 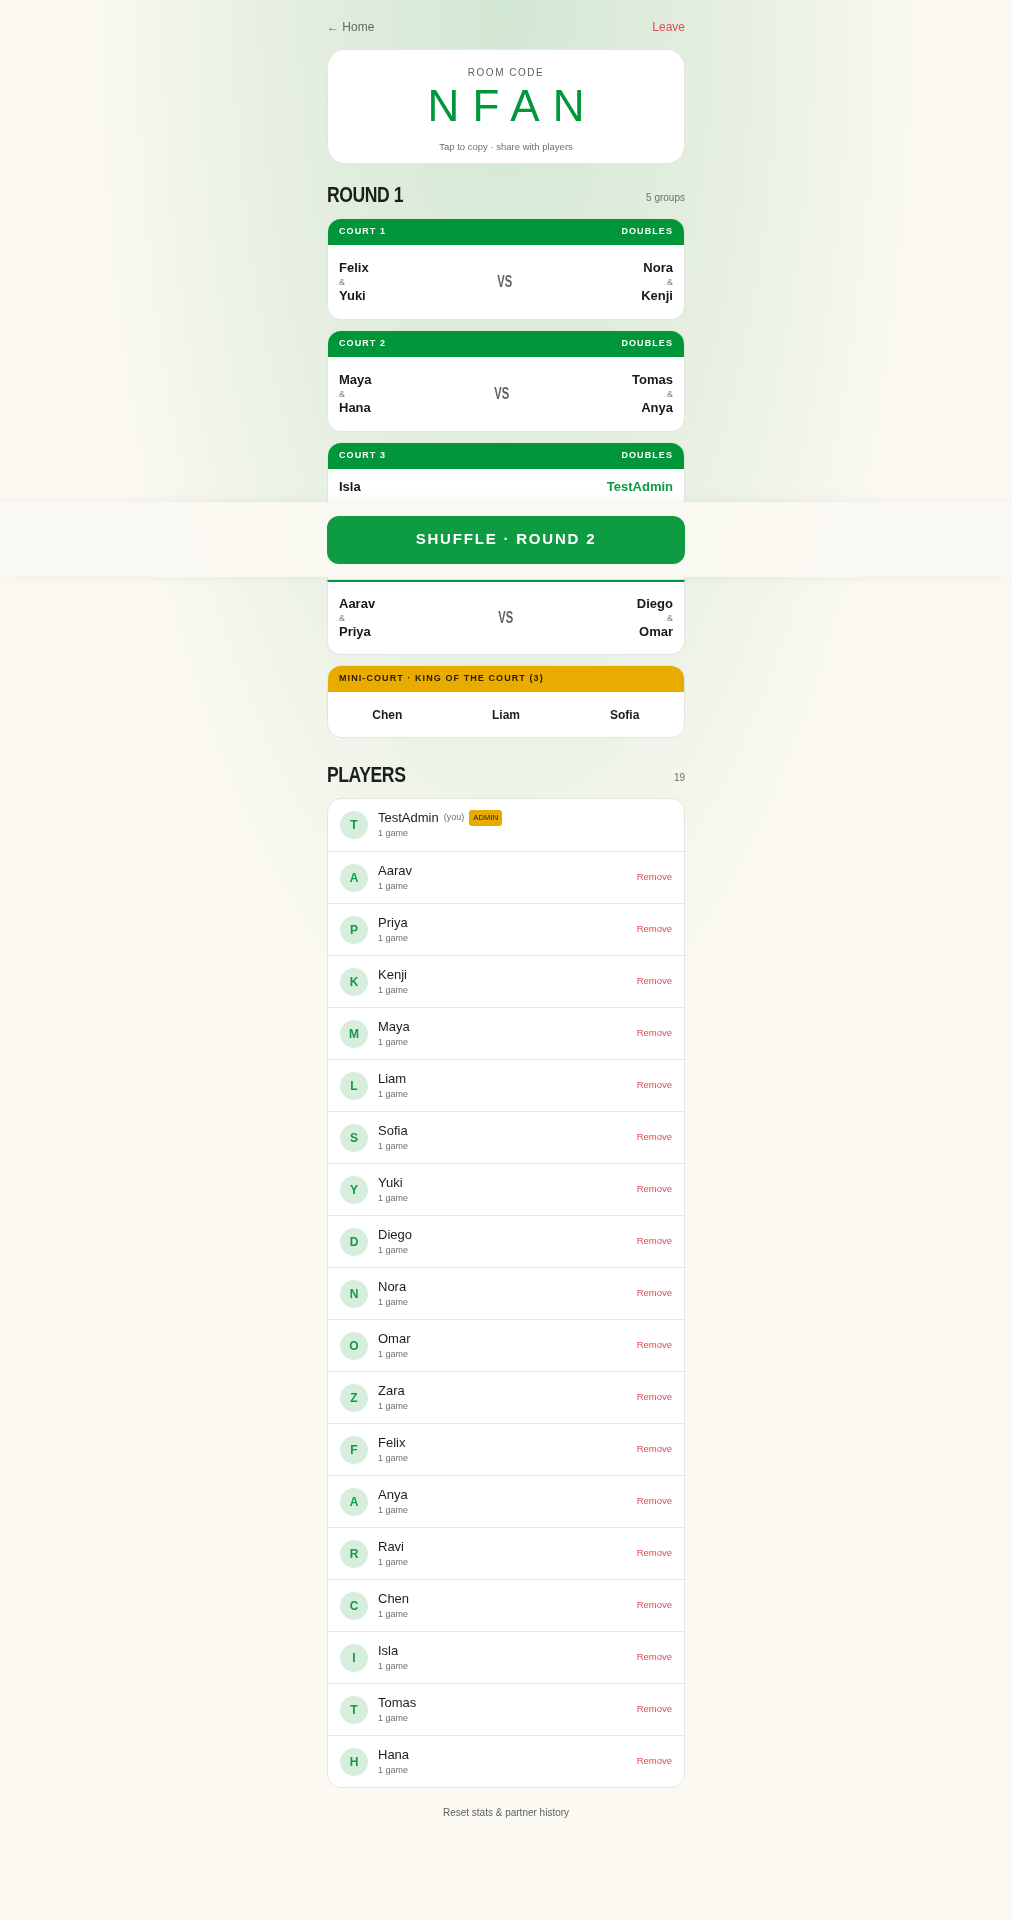 I want to click on player-name: Anya, so click(x=393, y=1494).